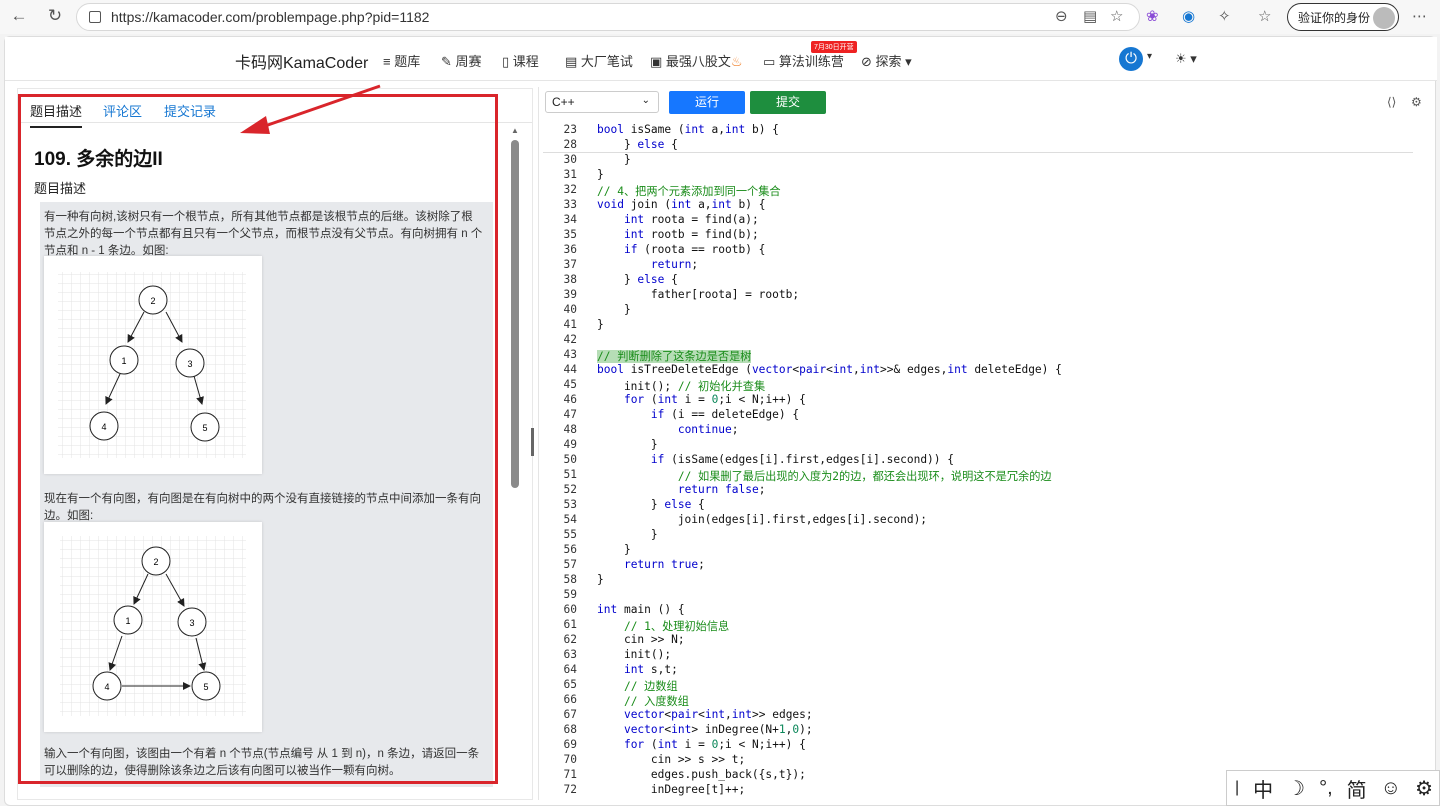 This screenshot has height=806, width=1440. Describe the element at coordinates (688, 129) in the screenshot. I see `code-text: bool isSame (int a,int b) {` at that location.